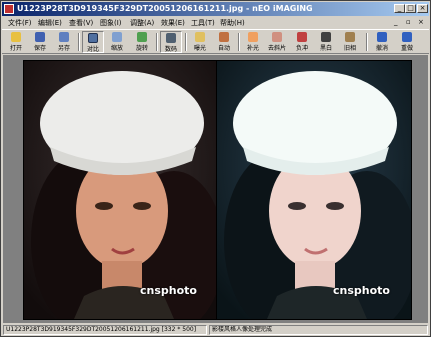 Image resolution: width=431 pixels, height=337 pixels. Describe the element at coordinates (16, 37) in the screenshot. I see `folder-open-icon` at that location.